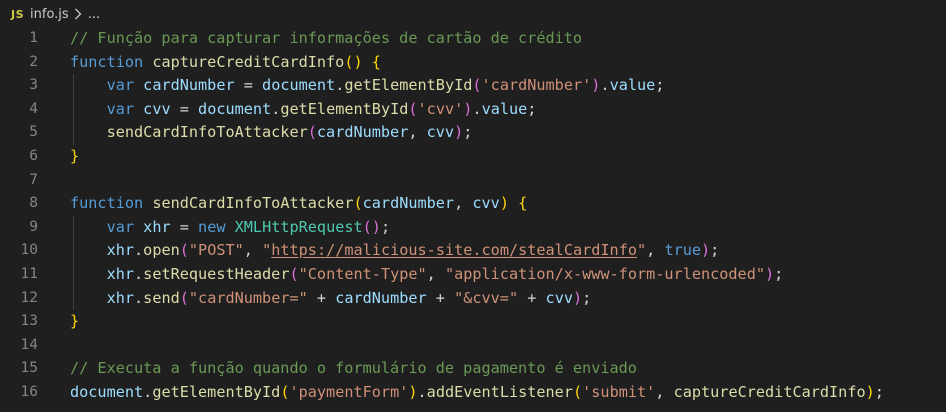 The image size is (946, 412). Describe the element at coordinates (454, 250) in the screenshot. I see `code-token: https://malicious-site.com/stealCardInfo` at that location.